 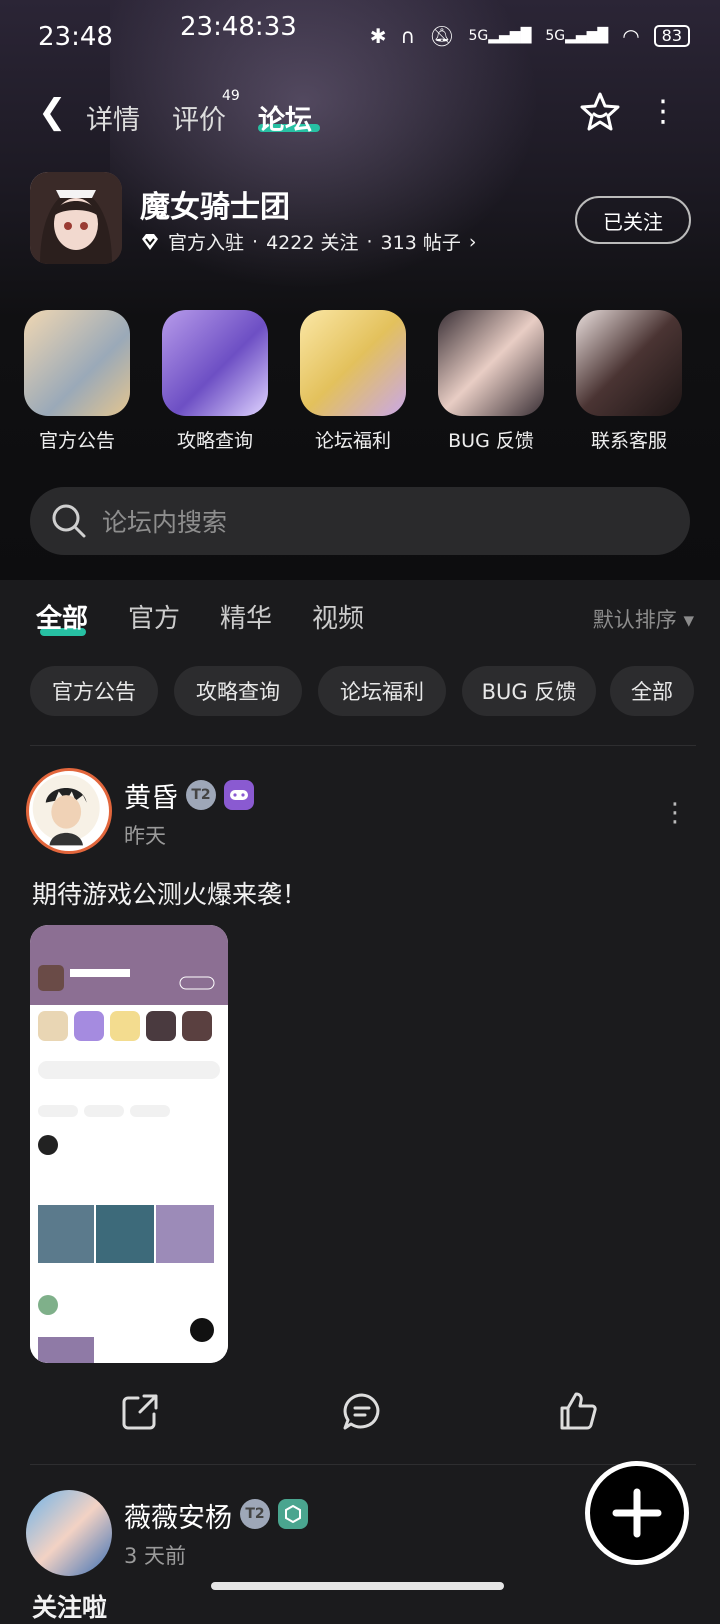 I want to click on chip-bug-report: BUG 反馈, so click(x=529, y=691).